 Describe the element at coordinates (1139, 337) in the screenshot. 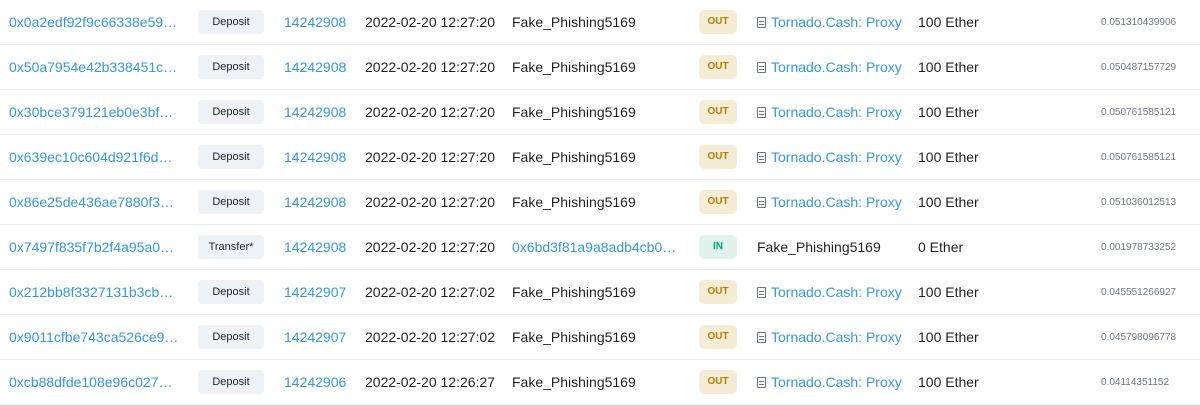

I see `txn-fee-cell: 0.045798096778` at that location.